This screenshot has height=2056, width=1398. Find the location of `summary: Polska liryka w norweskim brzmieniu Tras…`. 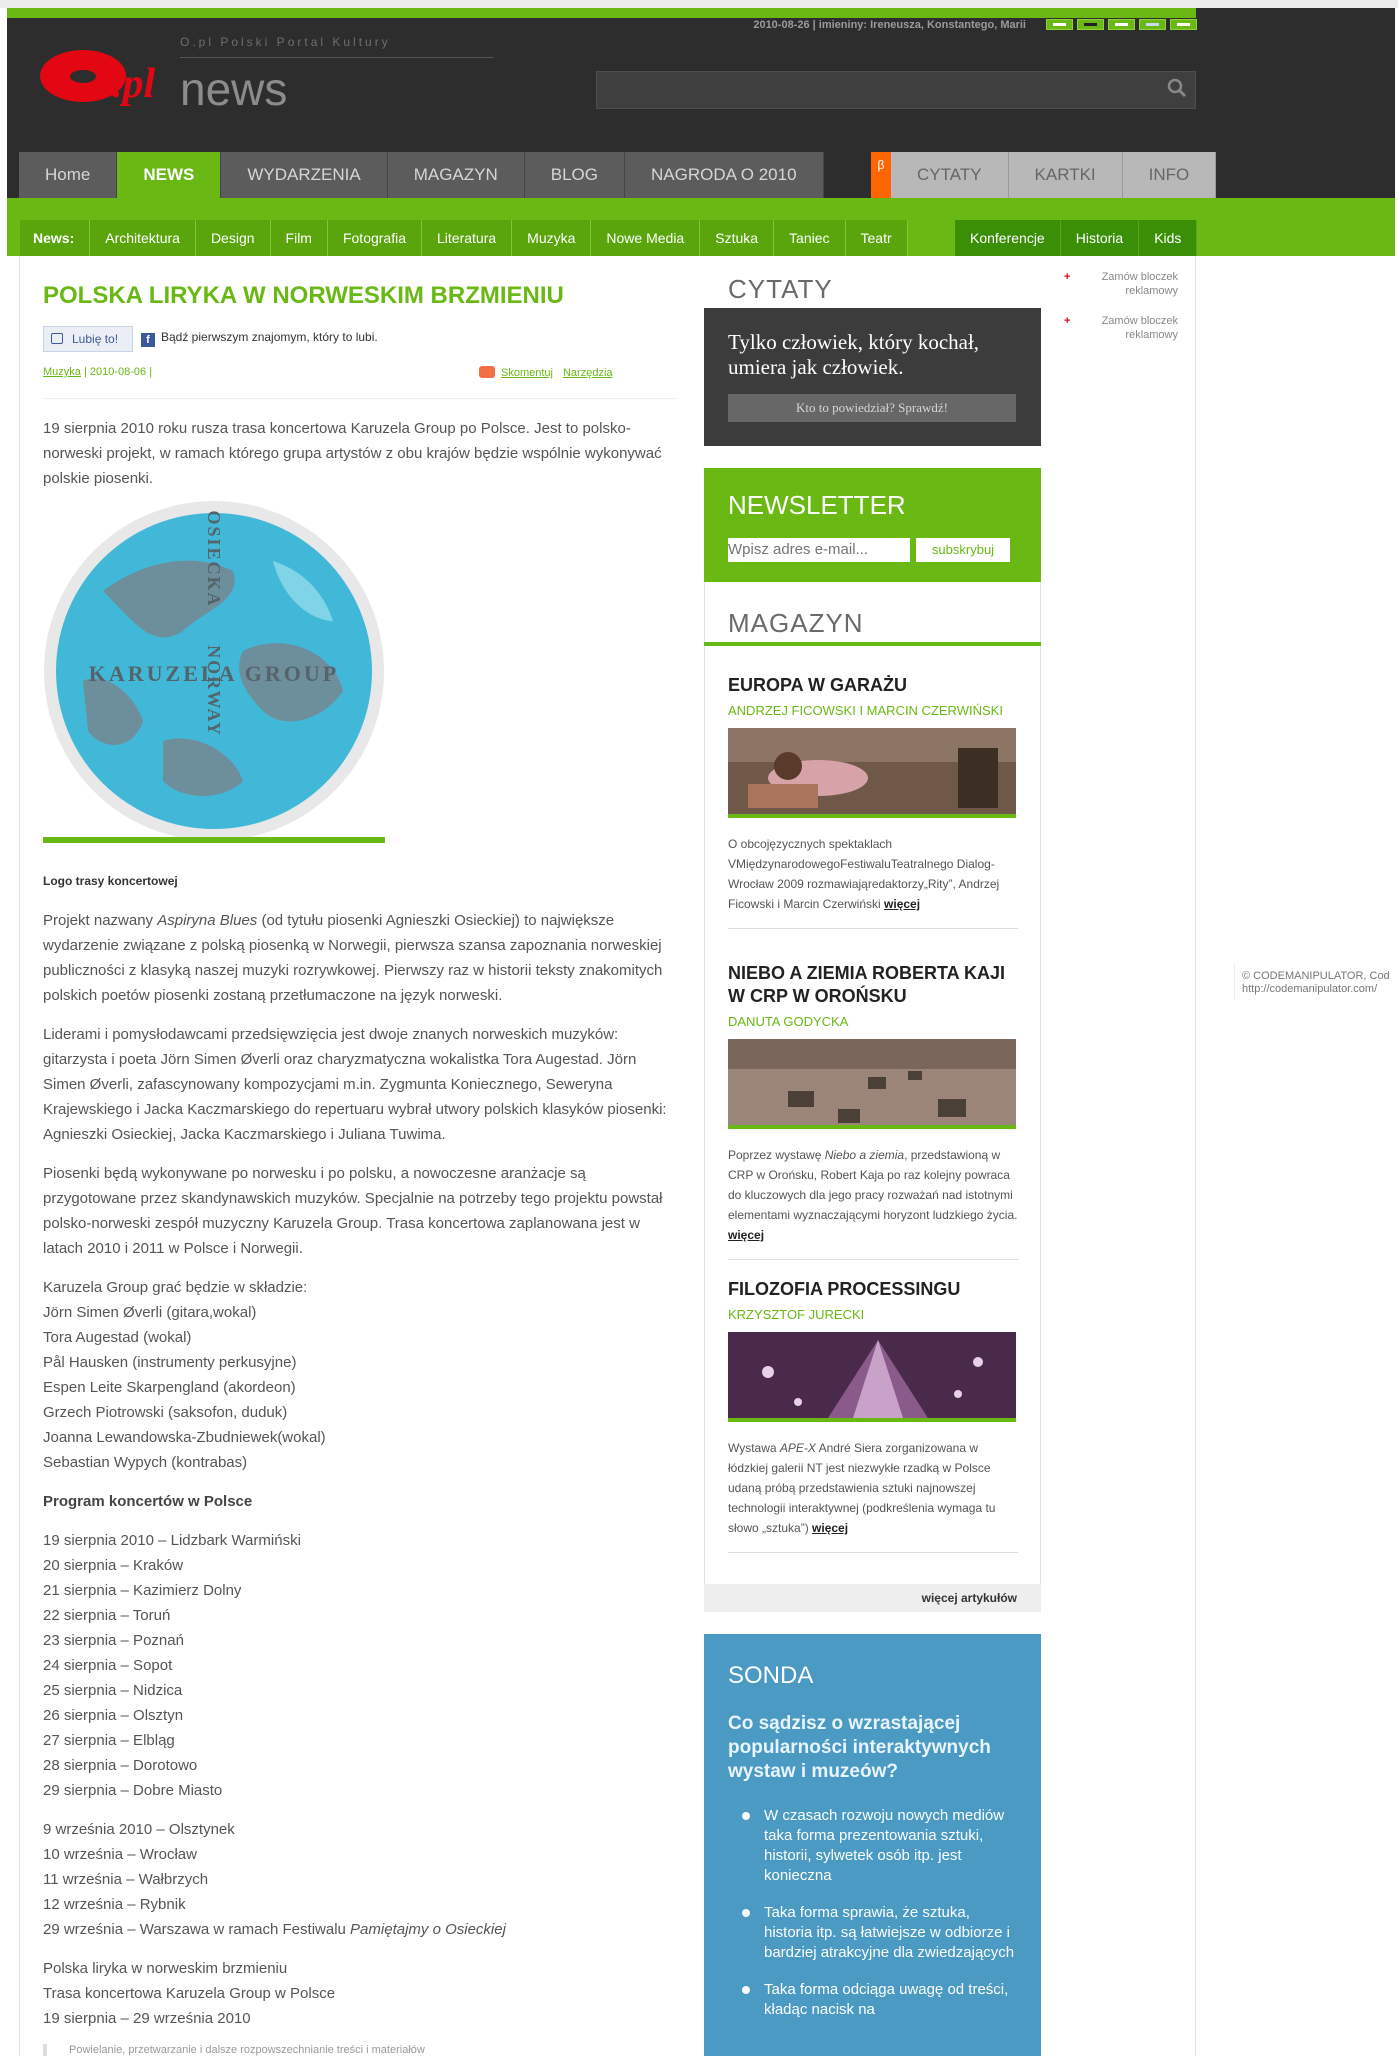

summary: Polska liryka w norweskim brzmieniu Tras… is located at coordinates (189, 1993).